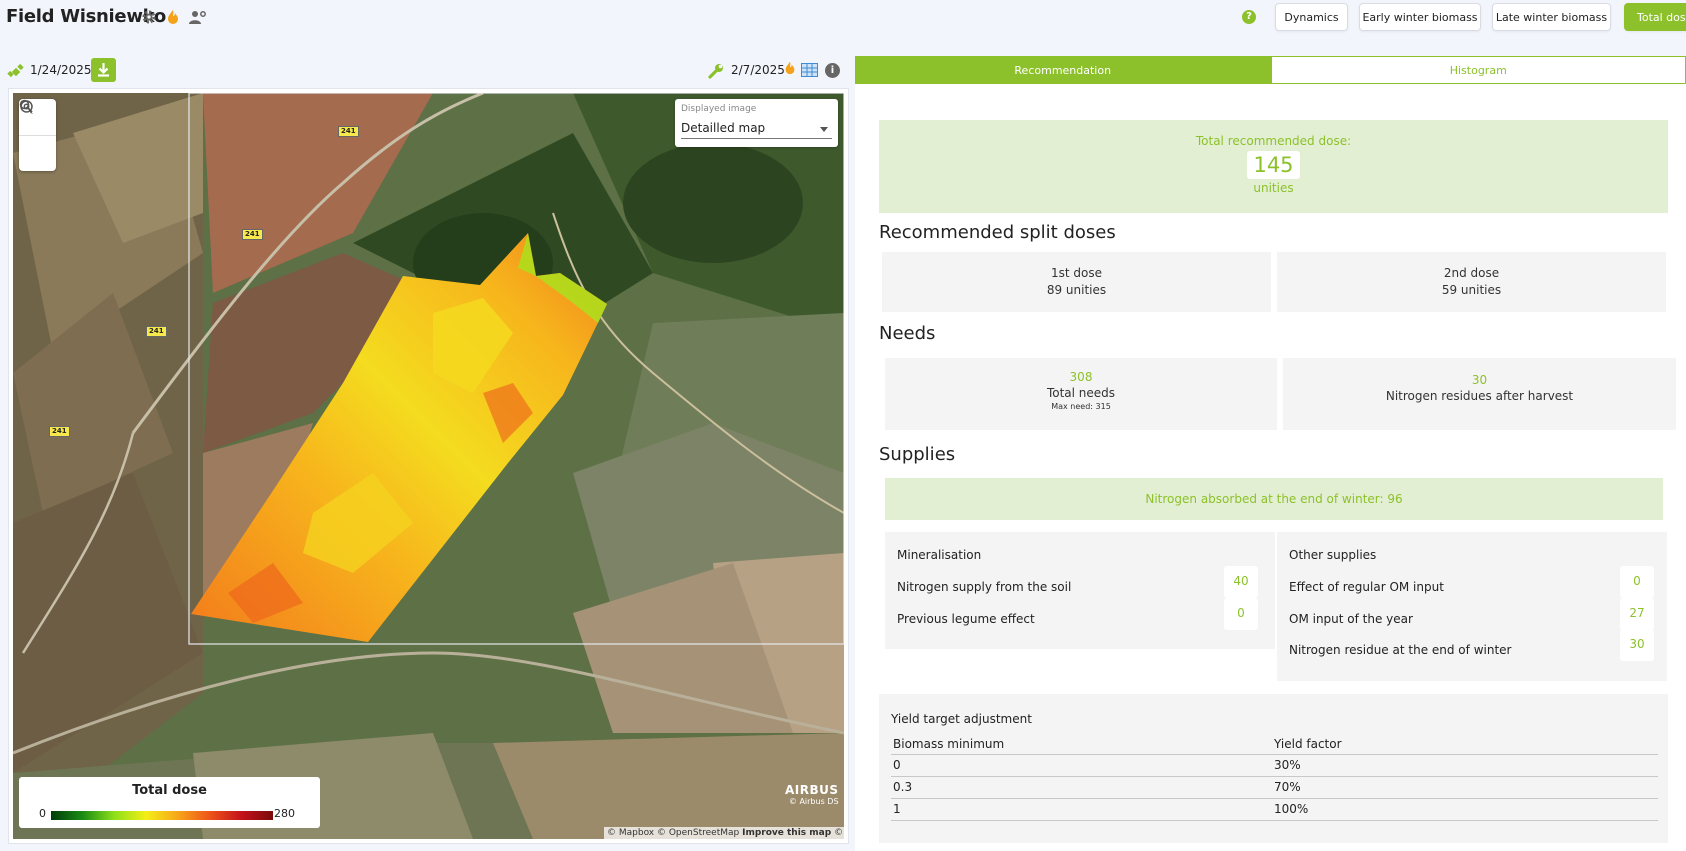 This screenshot has height=851, width=1686. Describe the element at coordinates (1273, 141) in the screenshot. I see `total-dose-label: Total recommended dose:` at that location.